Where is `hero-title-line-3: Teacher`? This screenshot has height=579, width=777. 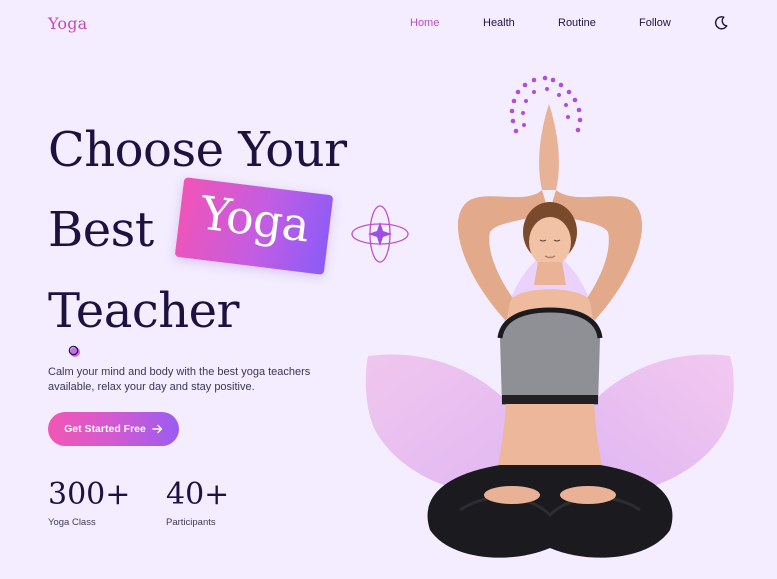 hero-title-line-3: Teacher is located at coordinates (143, 311).